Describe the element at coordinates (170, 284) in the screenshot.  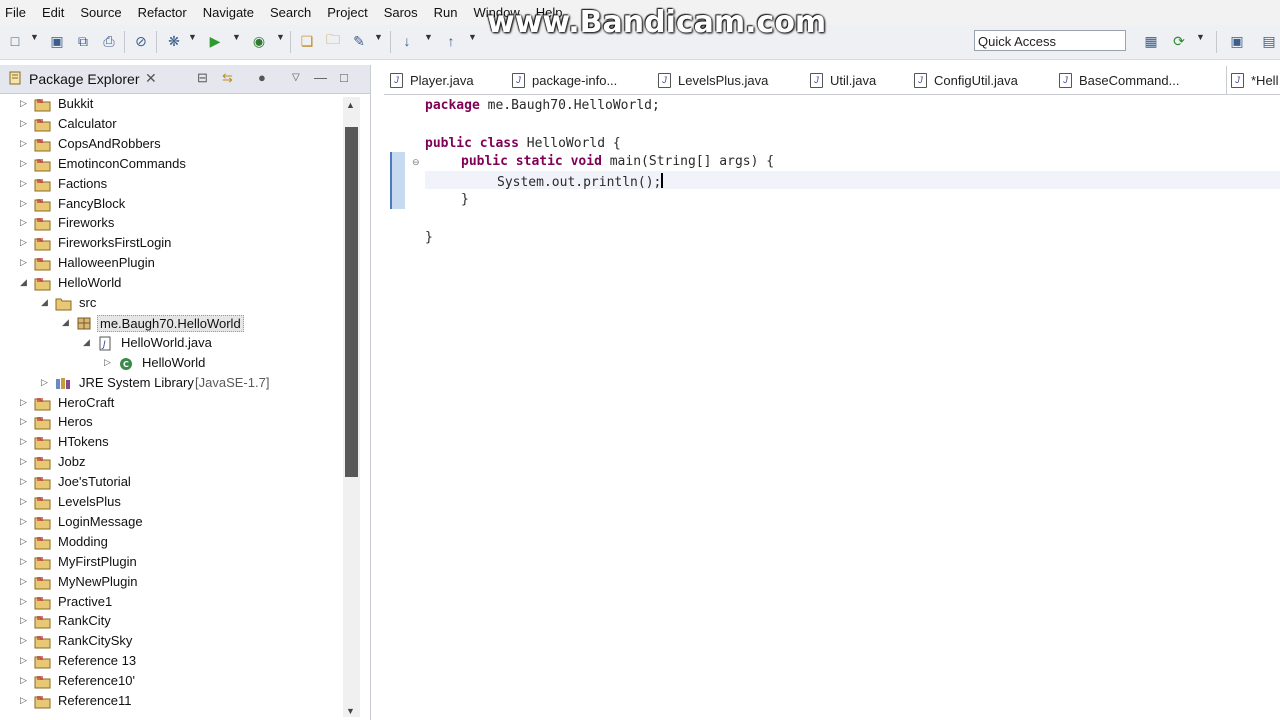
I see `tree-item-helloworld: ◢ HelloWorld` at that location.